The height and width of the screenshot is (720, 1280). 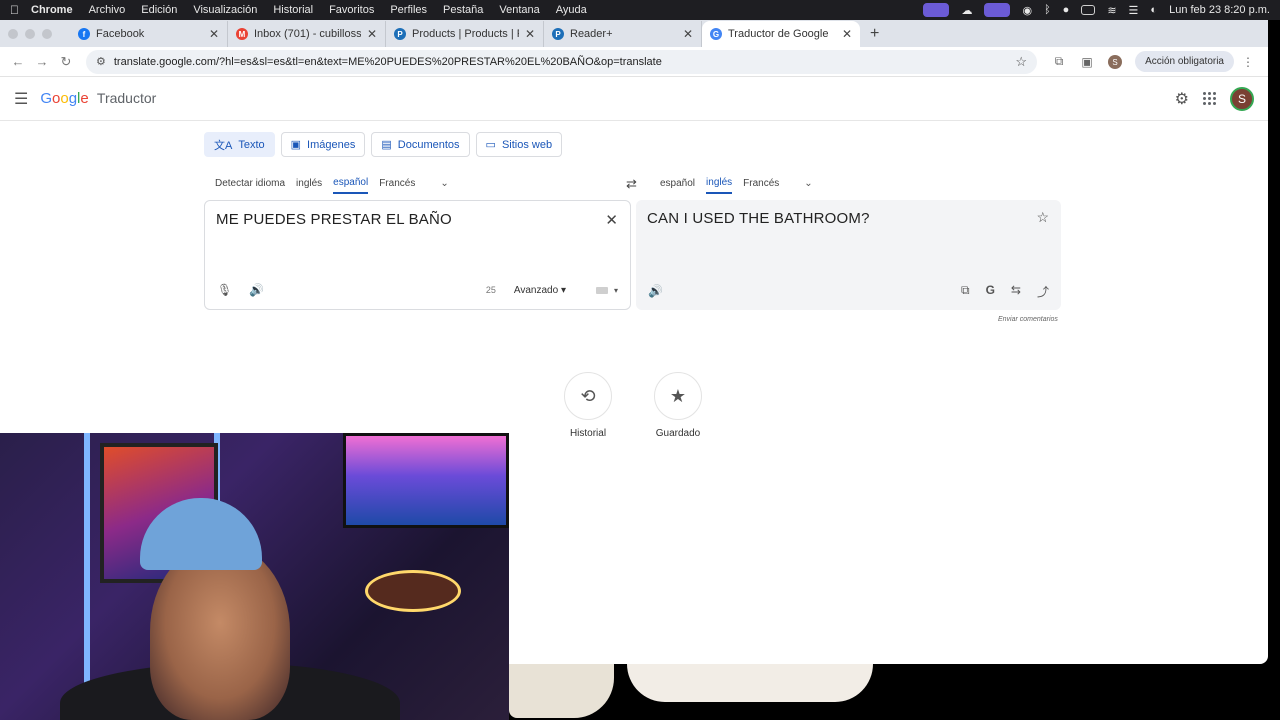 I want to click on share-icon: ⤴, so click(x=1043, y=291).